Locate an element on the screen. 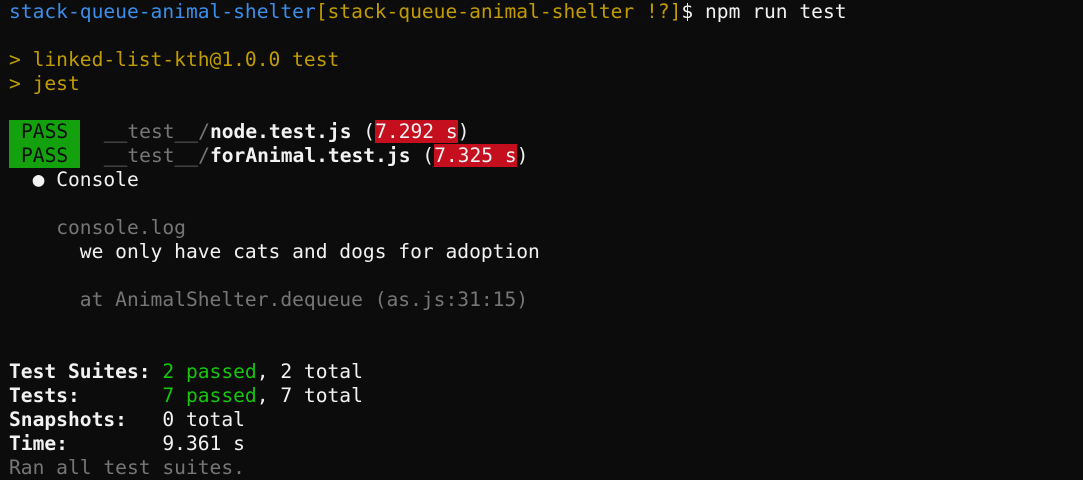 The width and height of the screenshot is (1083, 480). console-message: we only have cats and dogs for adoption is located at coordinates (309, 251).